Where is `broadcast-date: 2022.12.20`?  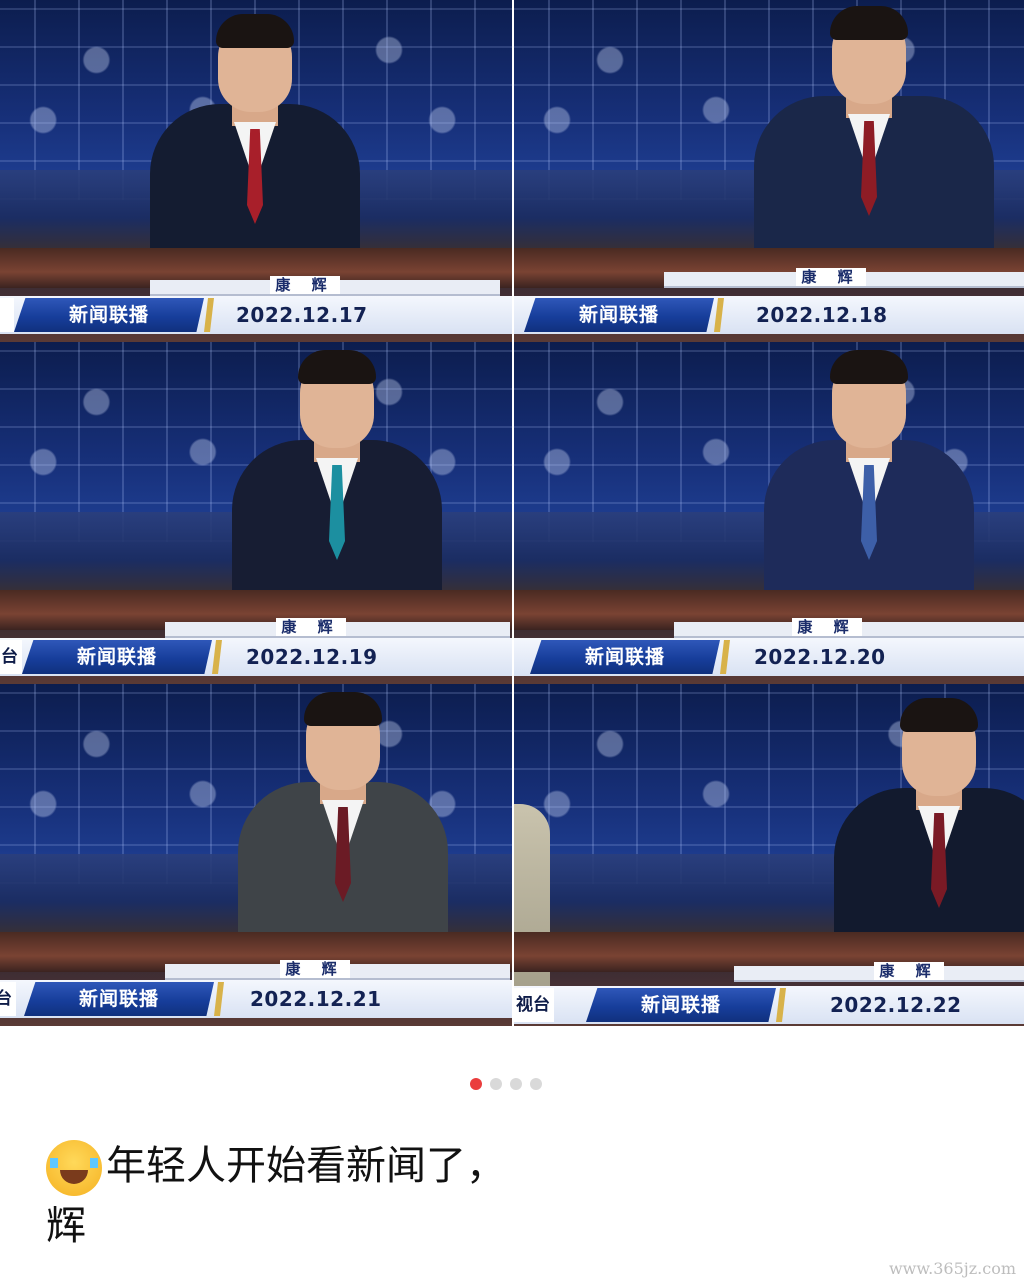
broadcast-date: 2022.12.20 is located at coordinates (820, 657).